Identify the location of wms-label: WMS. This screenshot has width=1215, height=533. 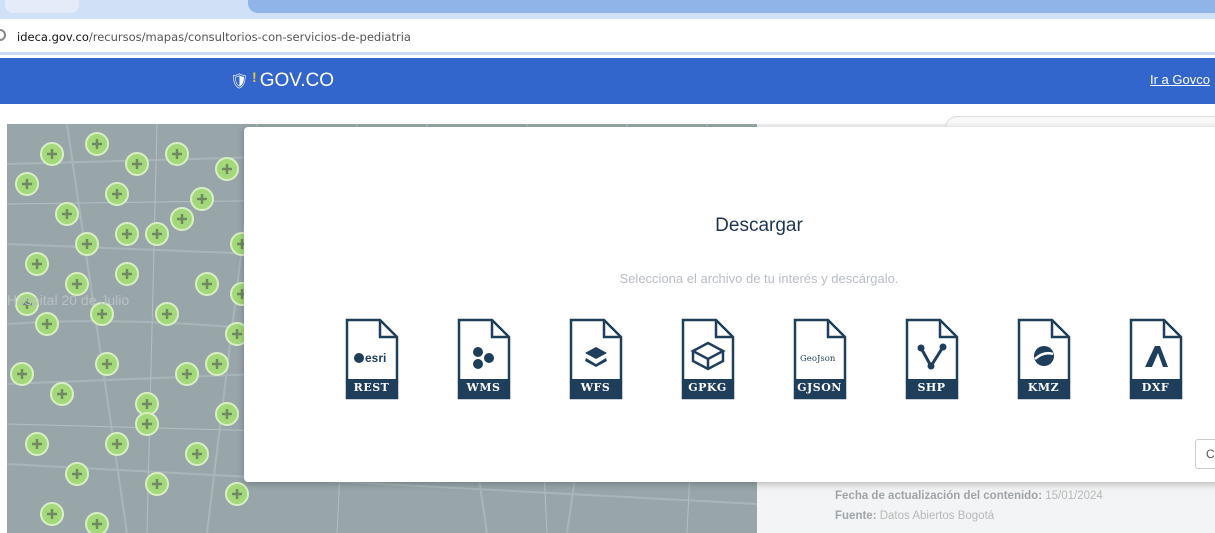
(483, 387).